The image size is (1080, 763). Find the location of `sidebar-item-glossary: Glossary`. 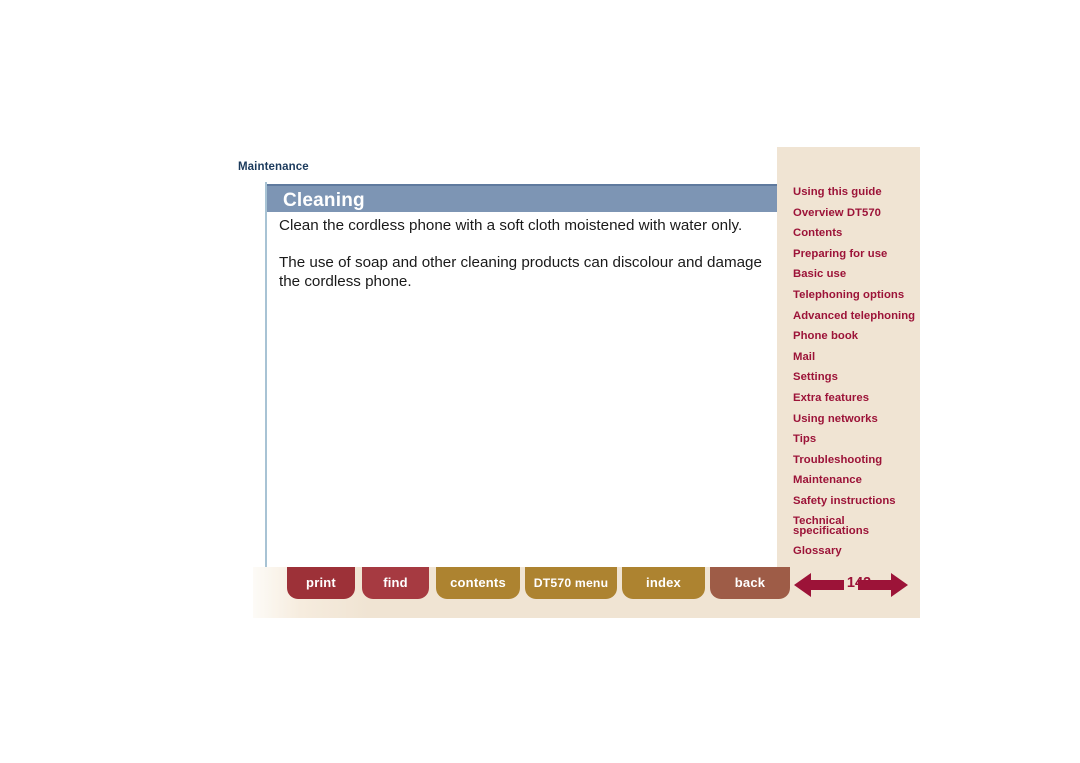

sidebar-item-glossary: Glossary is located at coordinates (855, 551).